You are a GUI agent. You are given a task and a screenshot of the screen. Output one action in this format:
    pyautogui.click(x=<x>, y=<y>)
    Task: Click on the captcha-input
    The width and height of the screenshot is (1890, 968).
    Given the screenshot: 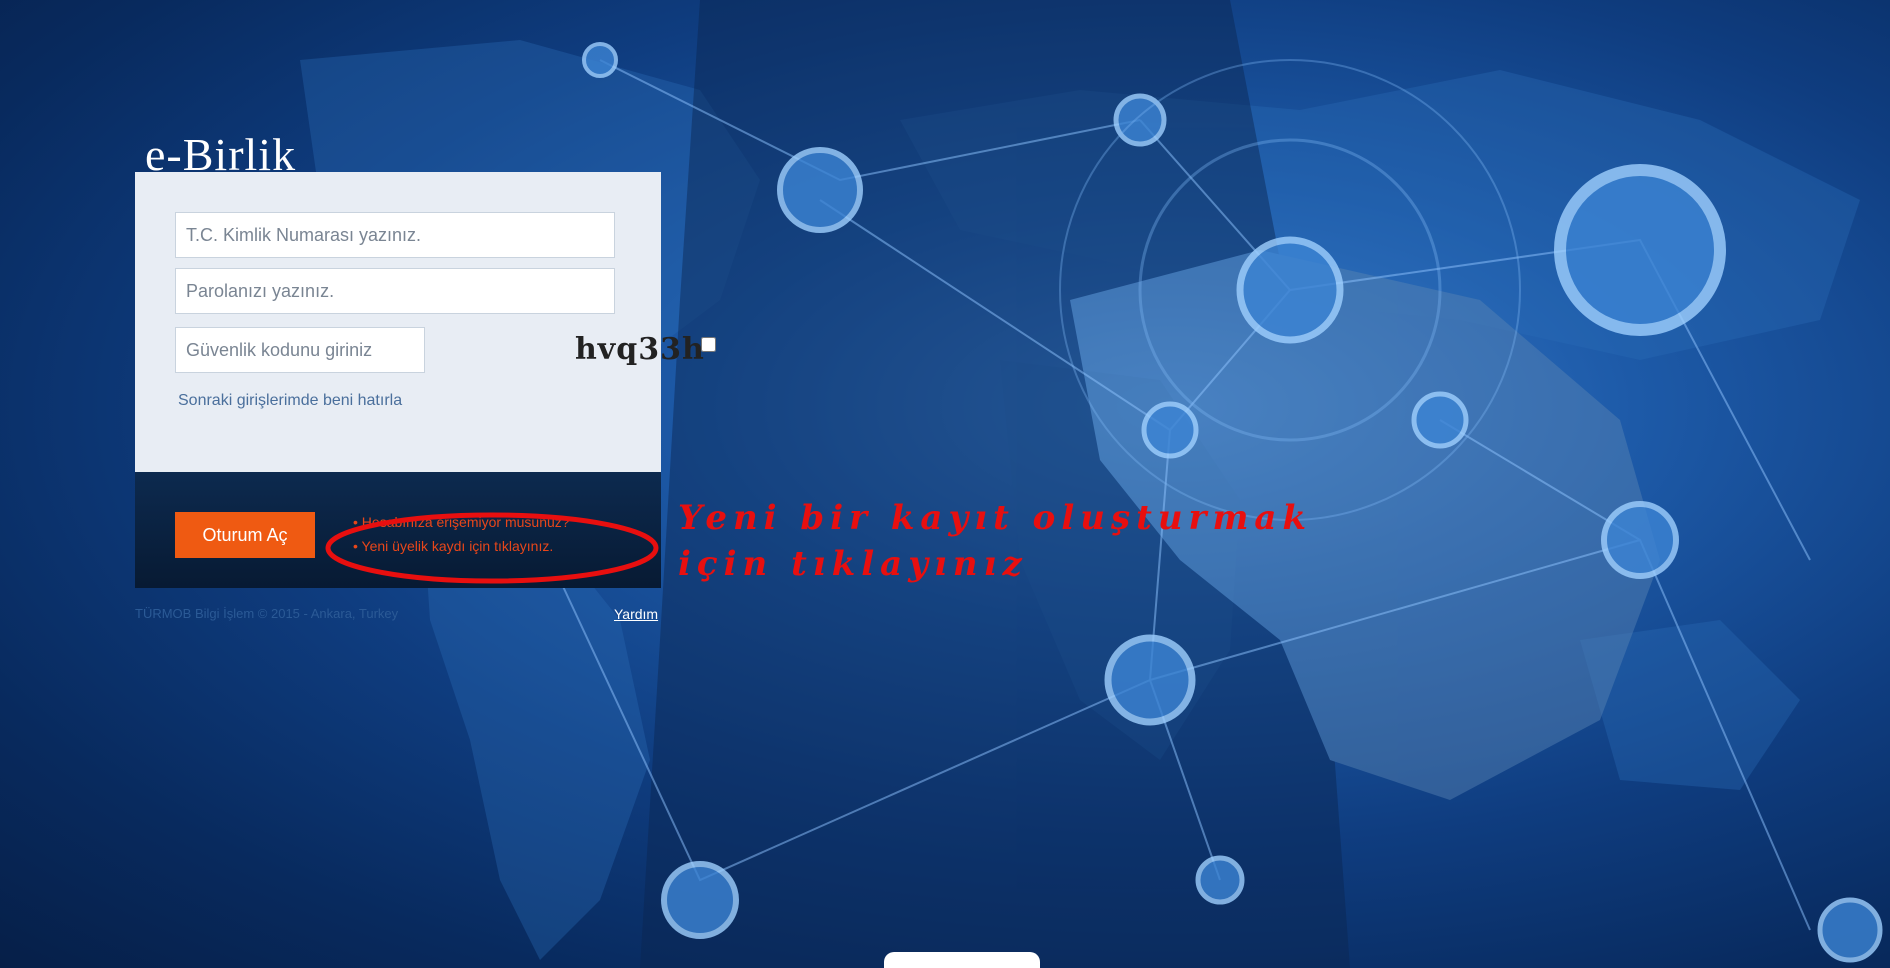 What is the action you would take?
    pyautogui.click(x=300, y=350)
    